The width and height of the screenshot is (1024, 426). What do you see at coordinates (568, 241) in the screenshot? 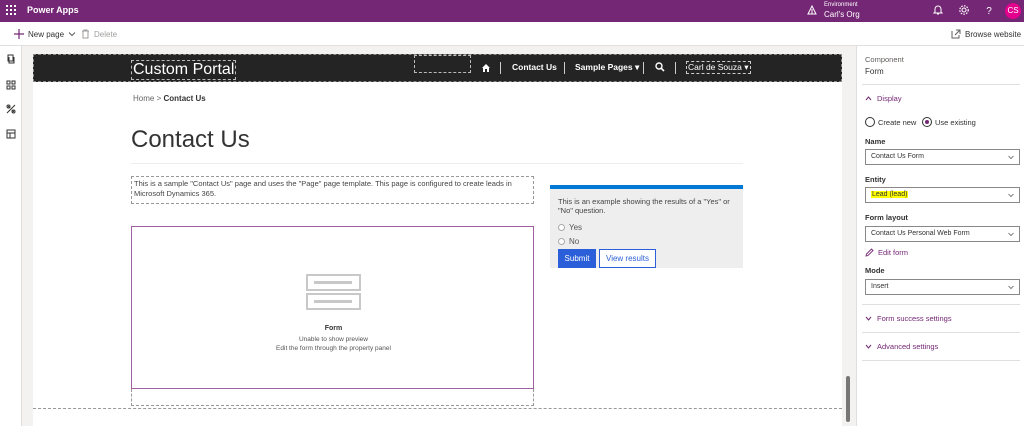
I see `poll-option-no: No` at bounding box center [568, 241].